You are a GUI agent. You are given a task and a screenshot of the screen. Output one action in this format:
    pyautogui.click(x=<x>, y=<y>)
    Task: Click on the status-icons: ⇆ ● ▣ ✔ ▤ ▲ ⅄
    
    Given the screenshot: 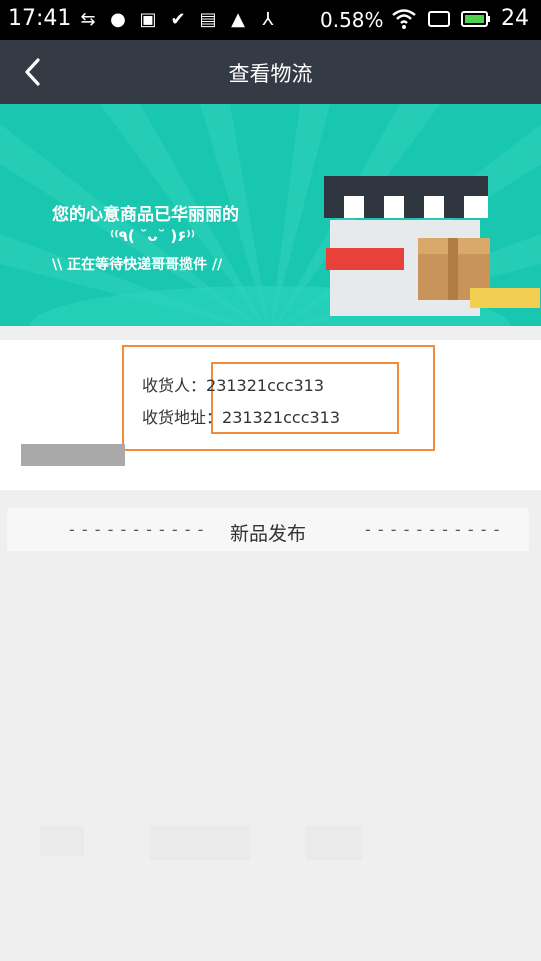 What is the action you would take?
    pyautogui.click(x=178, y=20)
    